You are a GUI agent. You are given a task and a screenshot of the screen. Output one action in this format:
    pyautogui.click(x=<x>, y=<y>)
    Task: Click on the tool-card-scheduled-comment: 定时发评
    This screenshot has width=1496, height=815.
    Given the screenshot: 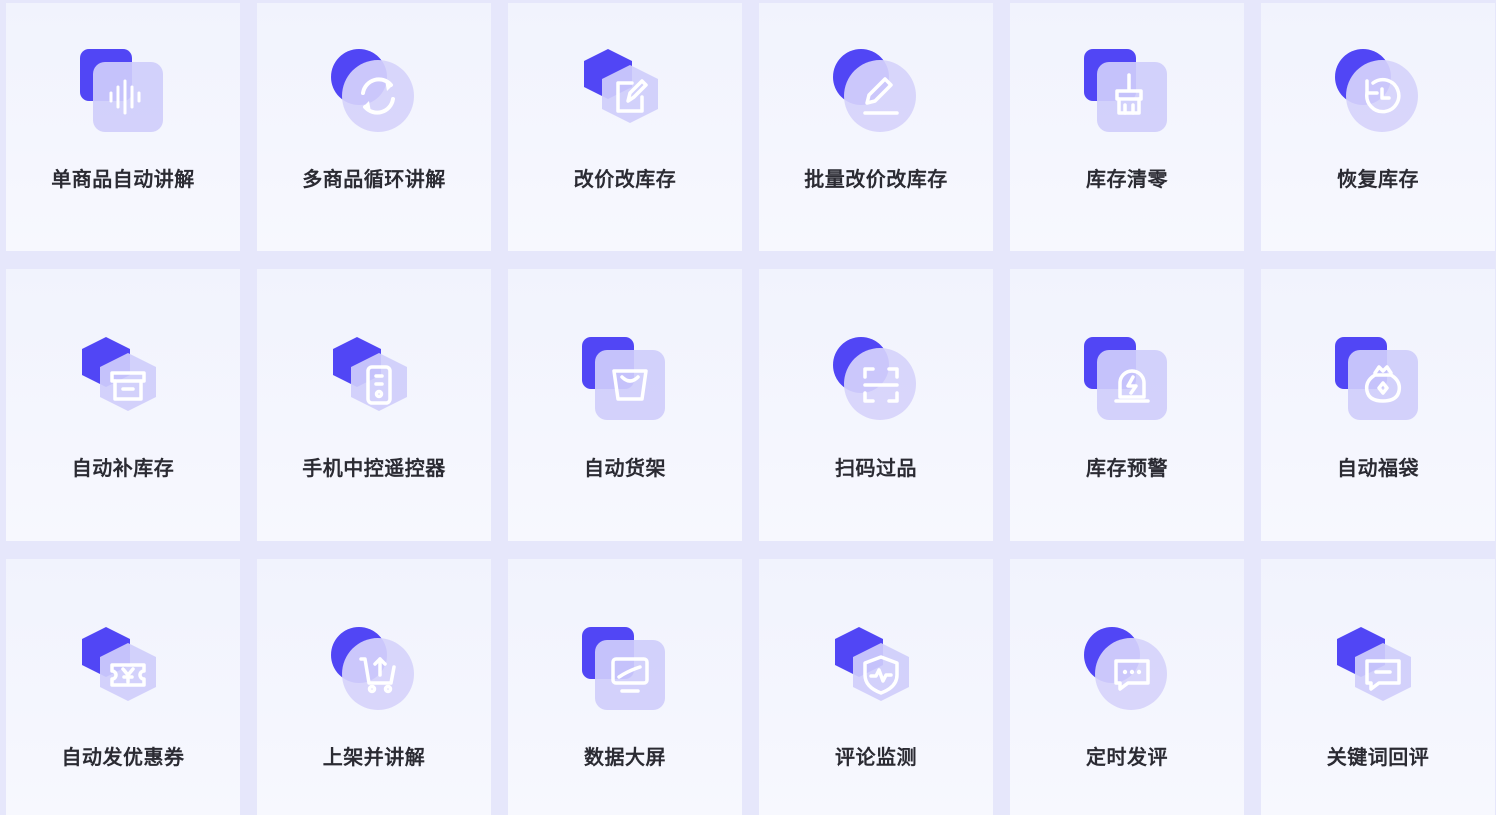 What is the action you would take?
    pyautogui.click(x=1127, y=687)
    